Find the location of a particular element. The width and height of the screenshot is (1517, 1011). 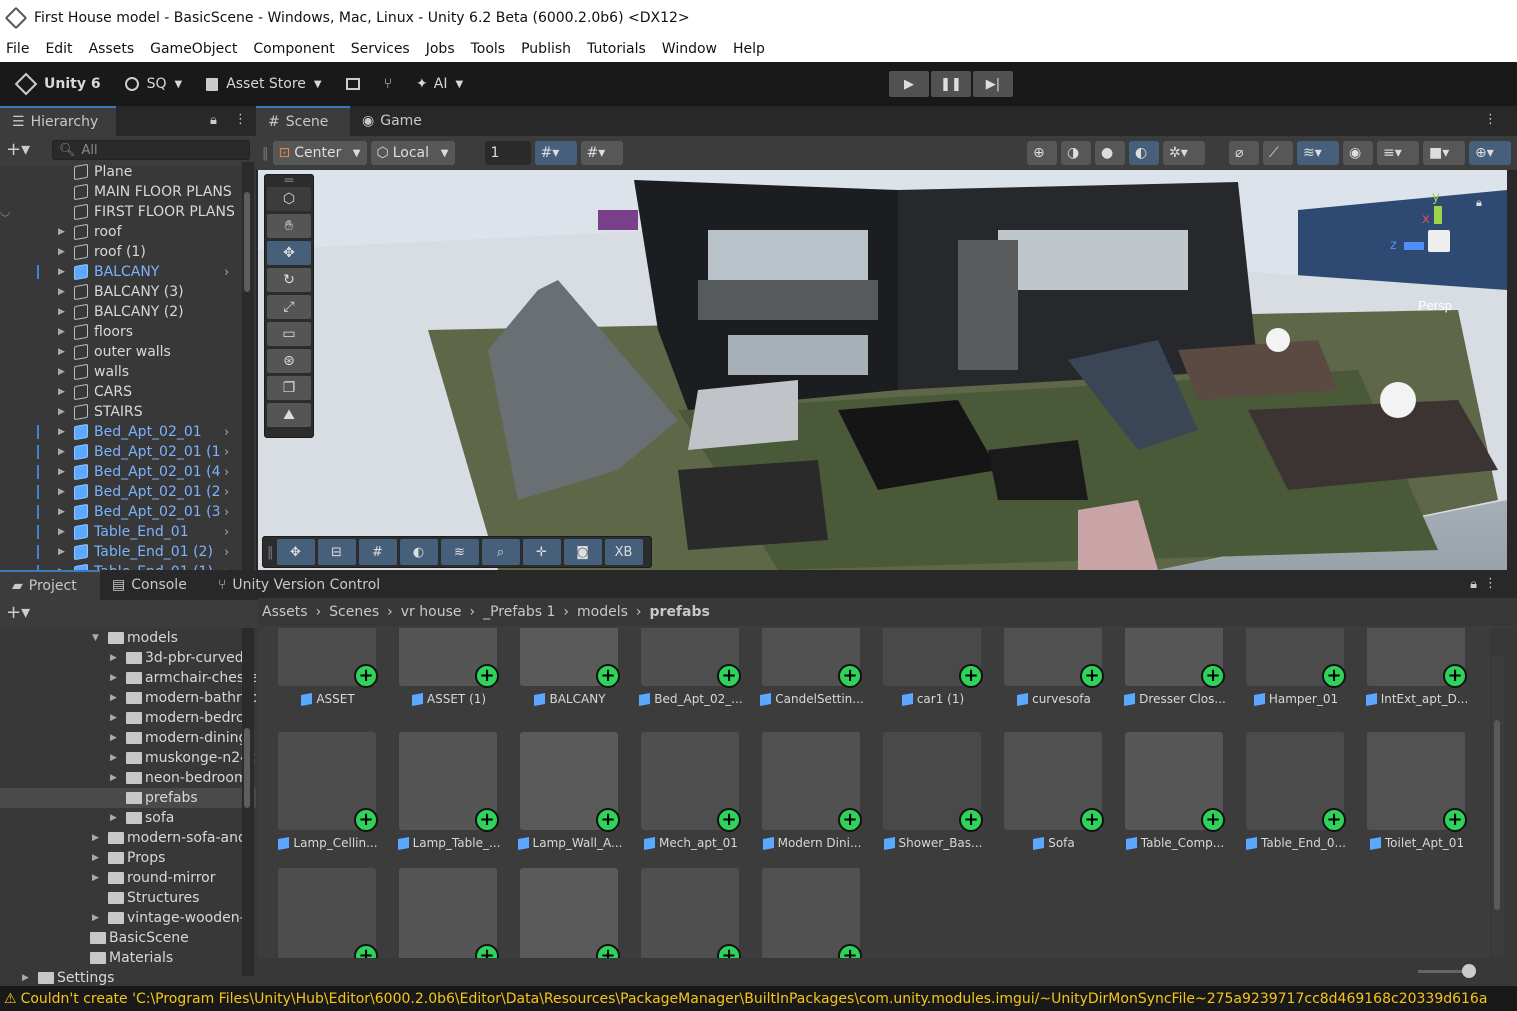

project-folder-item: ▶ round-mirror is located at coordinates (128, 878).